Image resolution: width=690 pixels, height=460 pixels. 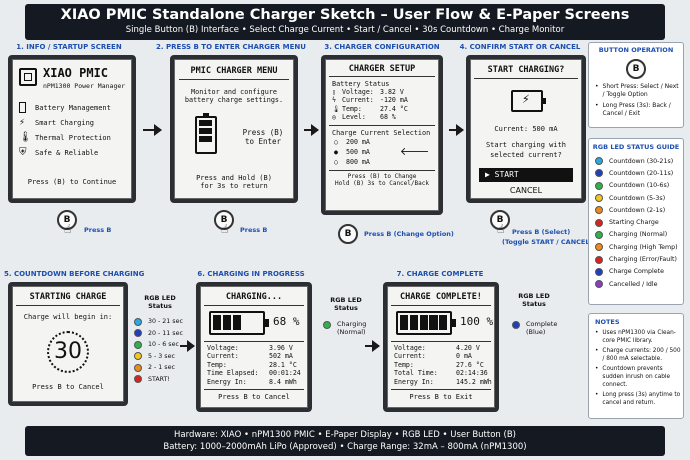 I want to click on step-4-title: 4. CONFIRM START OR CANCEL, so click(x=520, y=47).